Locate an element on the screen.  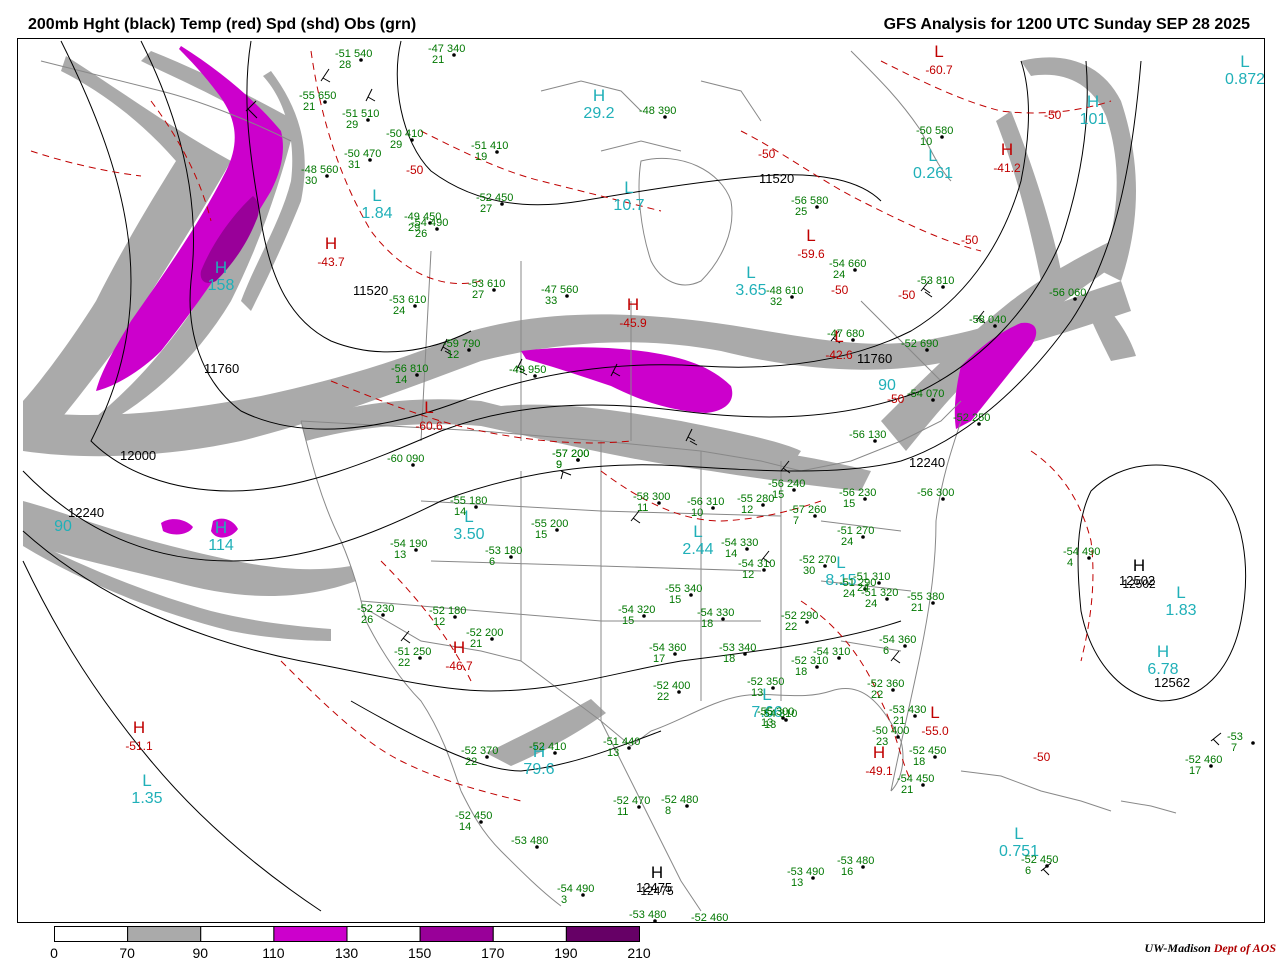
station-obs: -51 41019 is located at coordinates (489, 151).